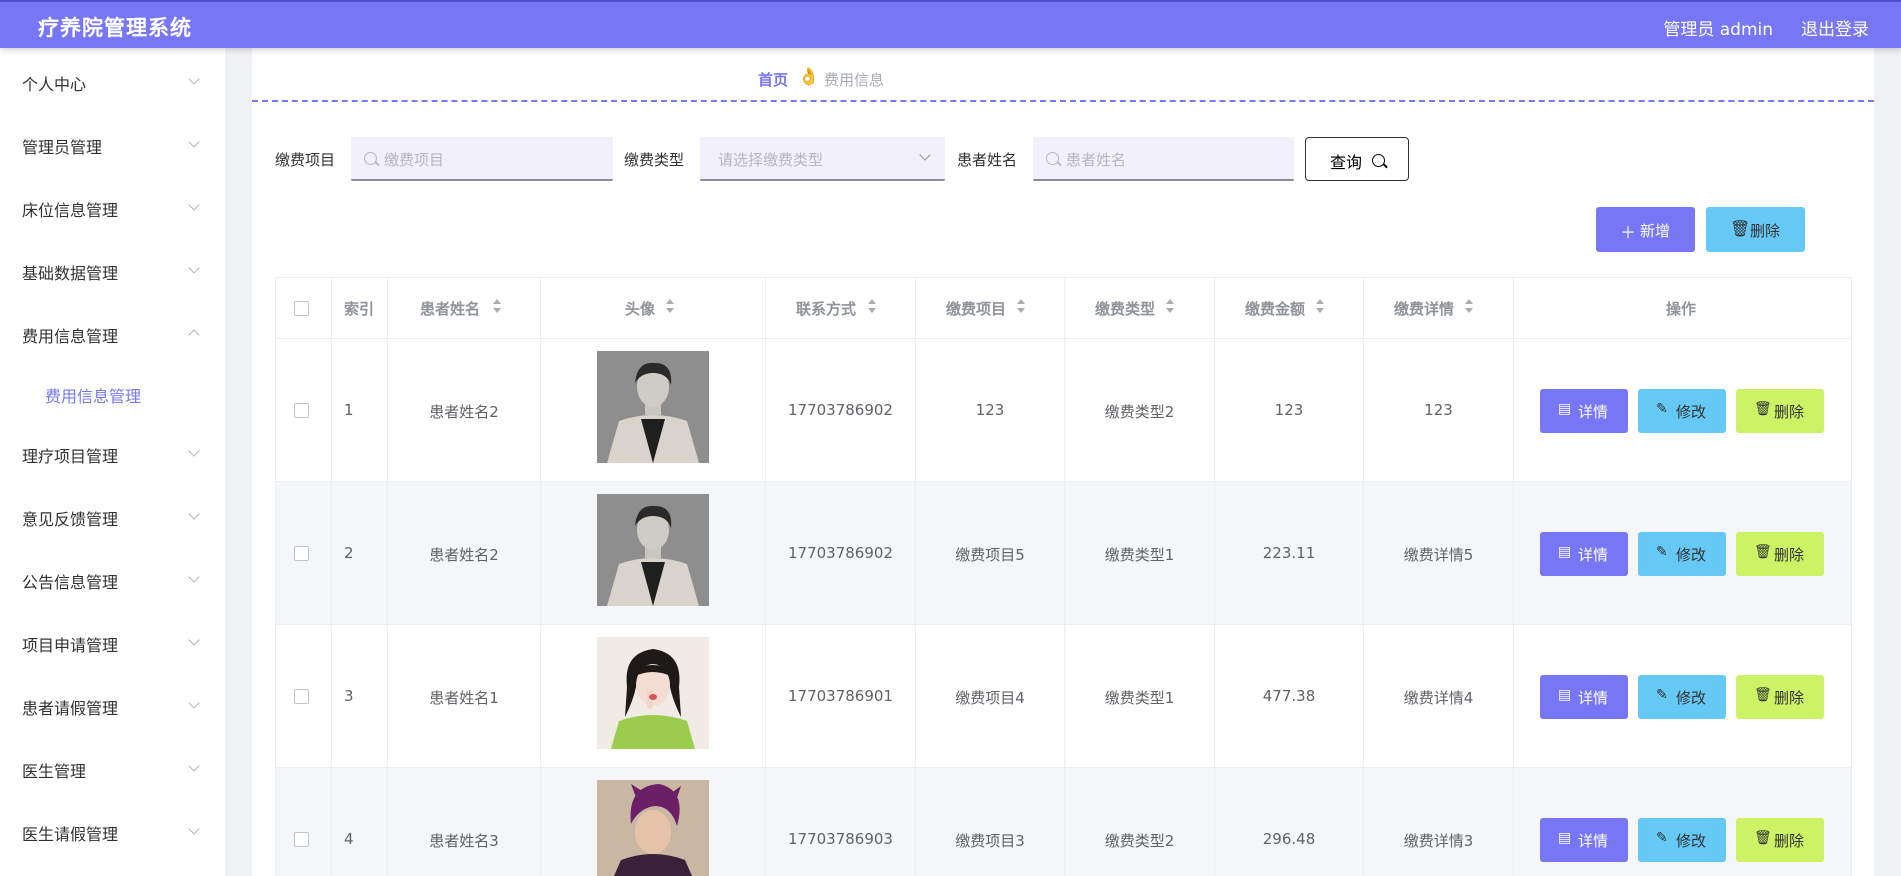 The width and height of the screenshot is (1901, 876). I want to click on header-actions: 管理员 admin 退出登录, so click(1766, 27).